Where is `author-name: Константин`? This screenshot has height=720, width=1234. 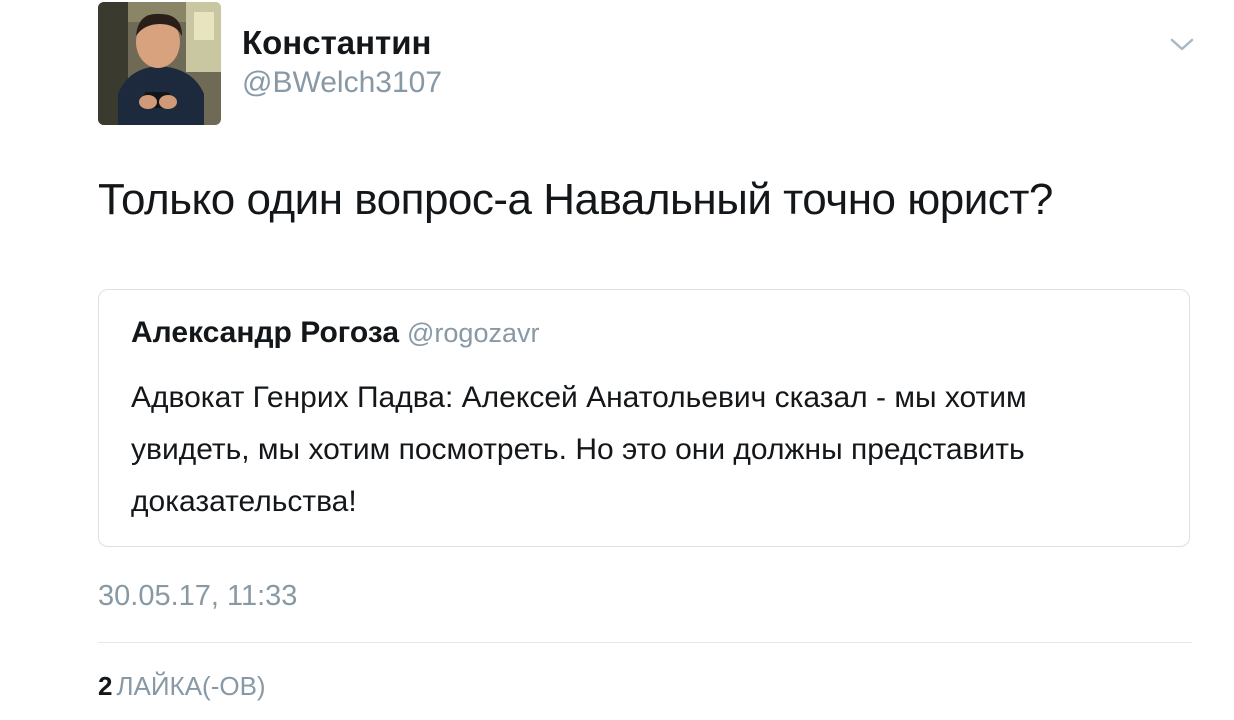
author-name: Константин is located at coordinates (336, 43).